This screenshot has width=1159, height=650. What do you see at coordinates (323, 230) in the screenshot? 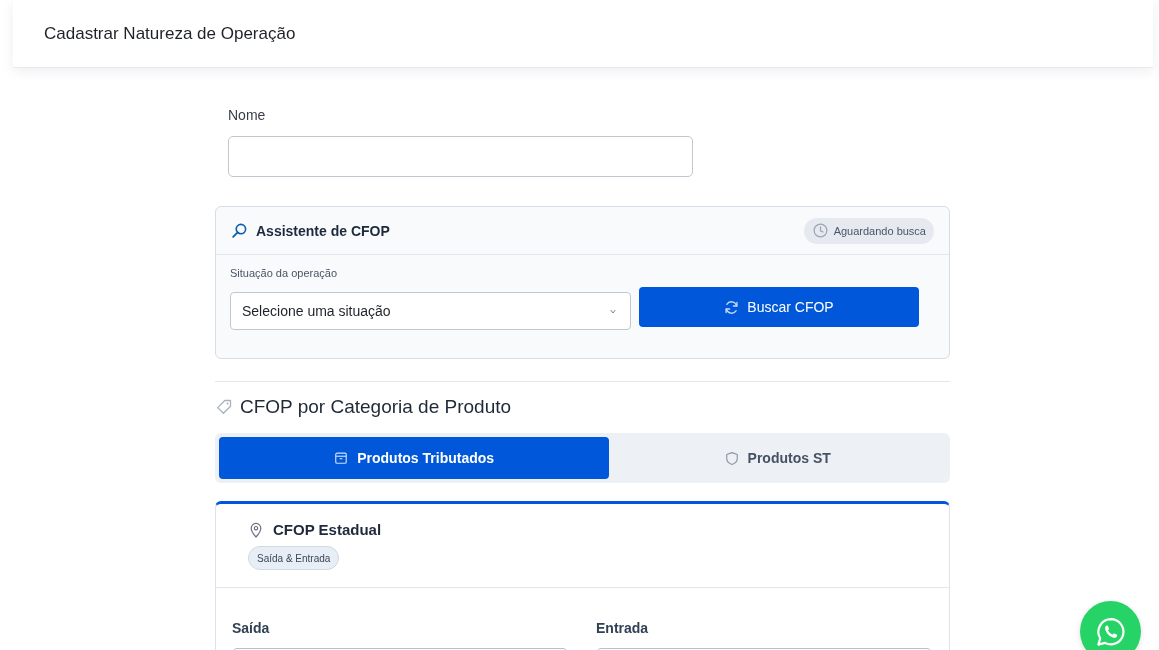
I see `panel-title: Assistente de CFOP` at bounding box center [323, 230].